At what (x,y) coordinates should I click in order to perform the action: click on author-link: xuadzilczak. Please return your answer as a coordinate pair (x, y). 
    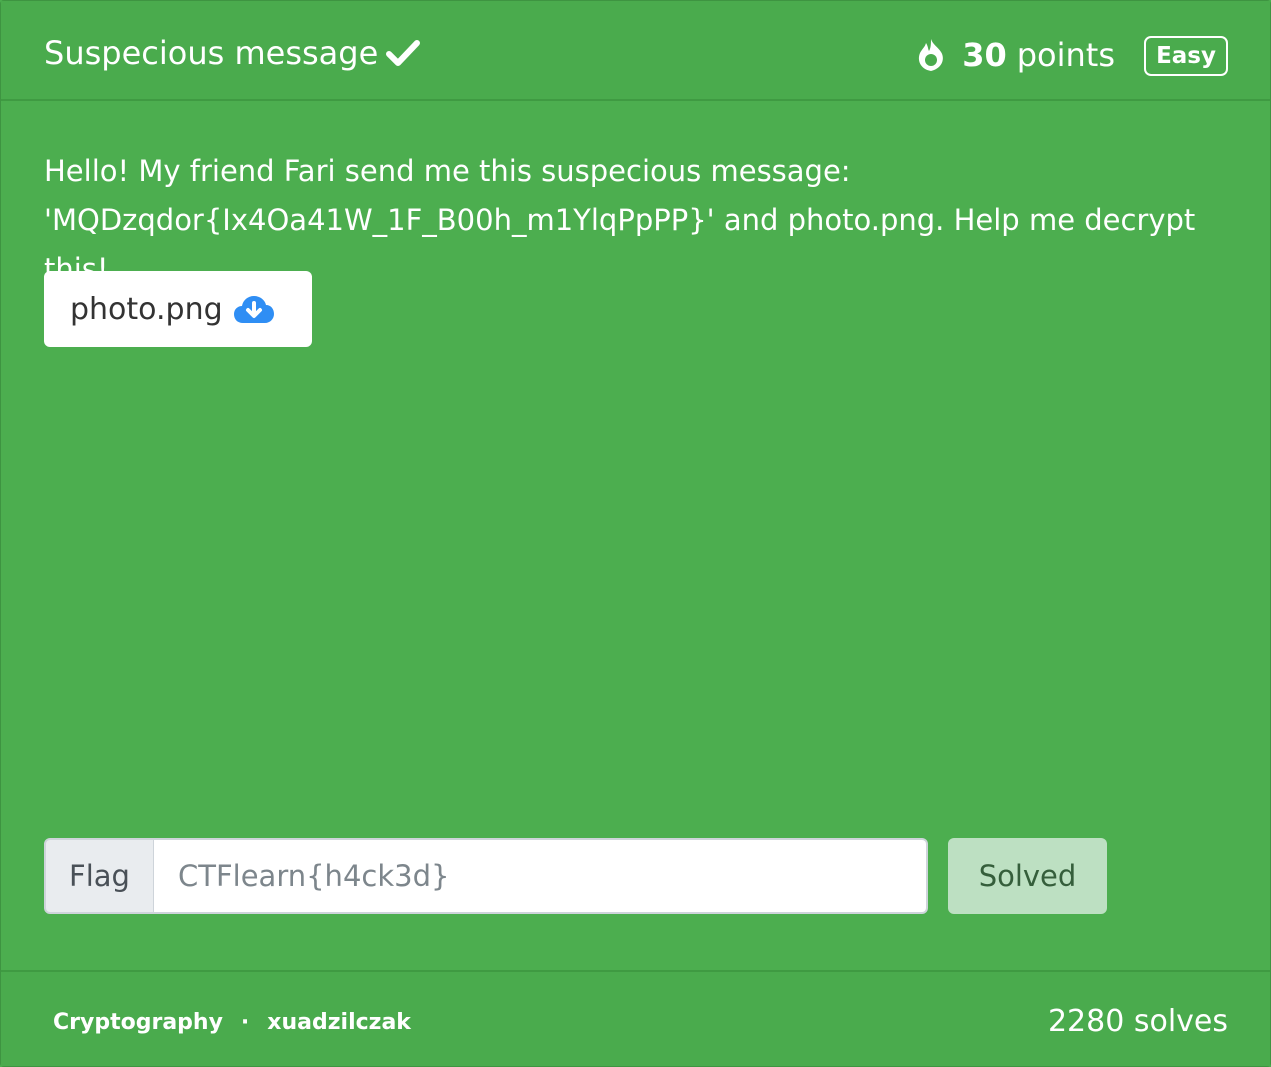
    Looking at the image, I should click on (339, 1022).